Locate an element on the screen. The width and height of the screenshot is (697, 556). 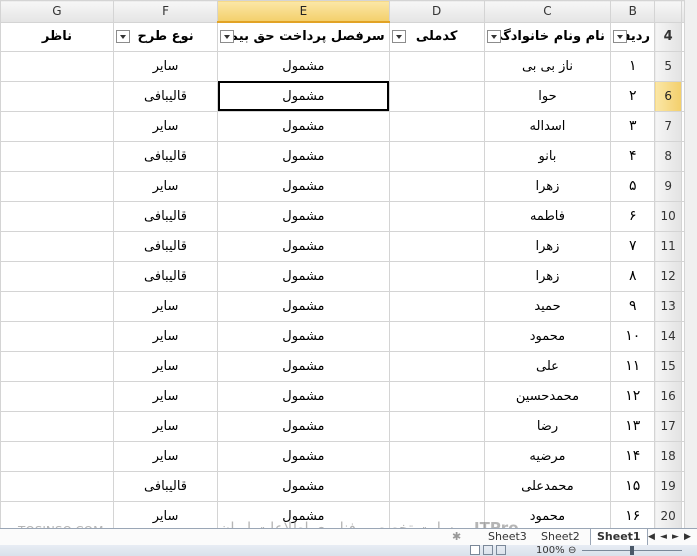
radif-cell: ١٣ is located at coordinates (633, 426).